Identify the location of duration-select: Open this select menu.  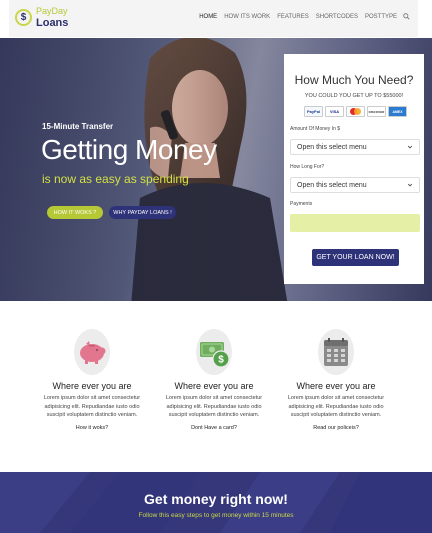
(355, 185).